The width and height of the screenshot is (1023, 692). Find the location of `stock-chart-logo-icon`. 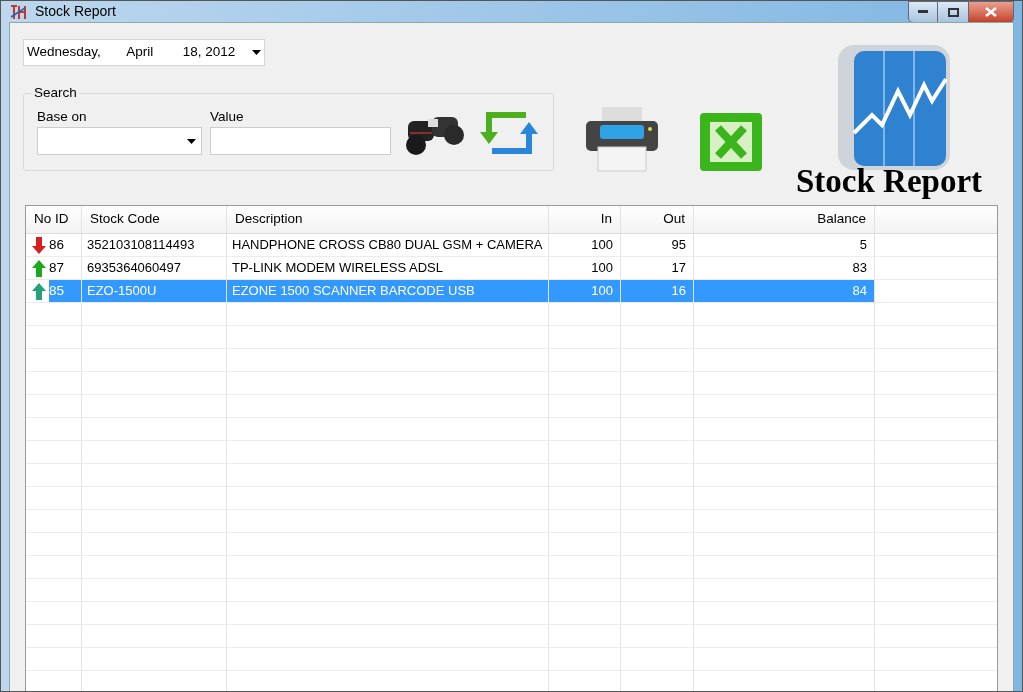

stock-chart-logo-icon is located at coordinates (894, 107).